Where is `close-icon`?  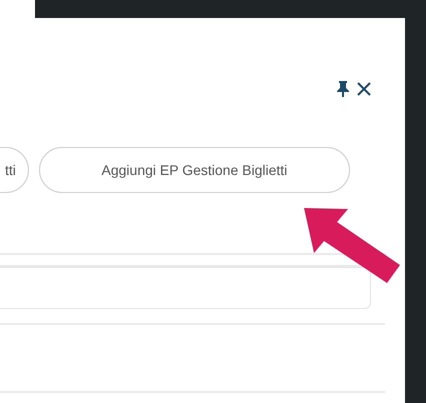
close-icon is located at coordinates (364, 89).